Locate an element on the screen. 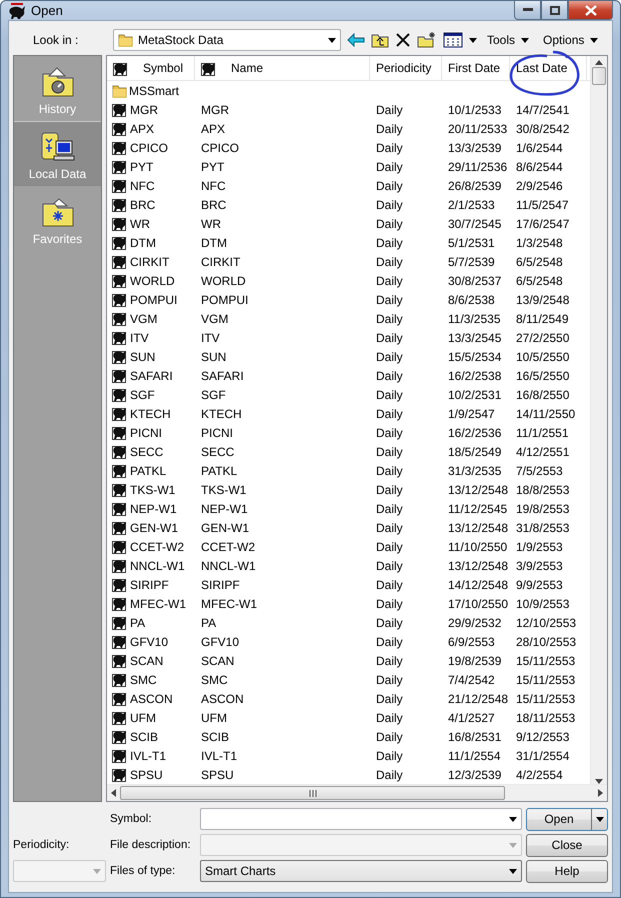 The image size is (621, 898). view-grid-icon is located at coordinates (453, 40).